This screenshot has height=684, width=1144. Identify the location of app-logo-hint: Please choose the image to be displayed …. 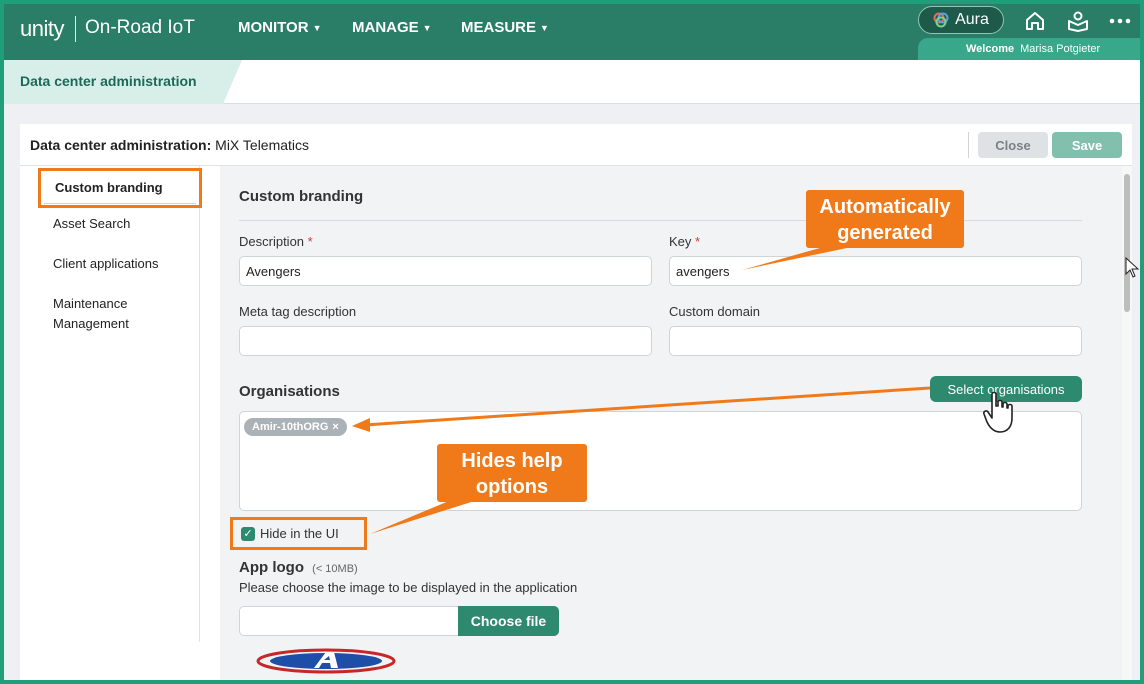
(408, 587).